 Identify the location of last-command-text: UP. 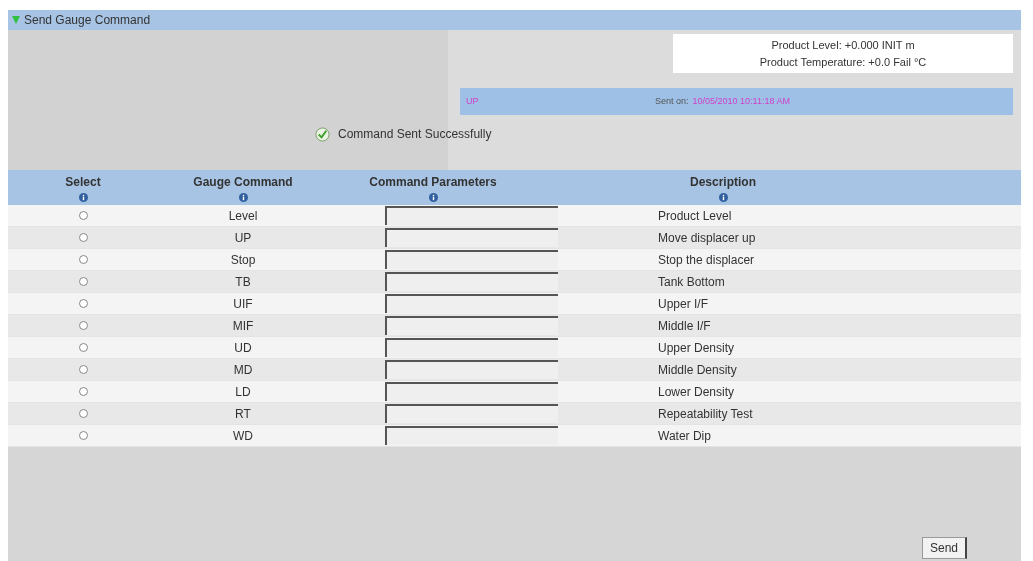
(472, 101).